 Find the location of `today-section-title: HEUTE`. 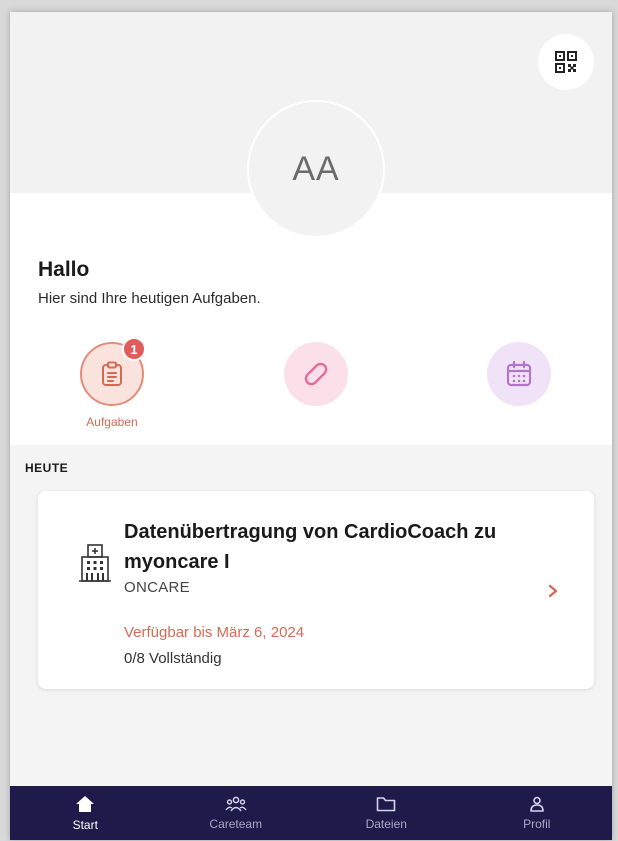

today-section-title: HEUTE is located at coordinates (47, 468).